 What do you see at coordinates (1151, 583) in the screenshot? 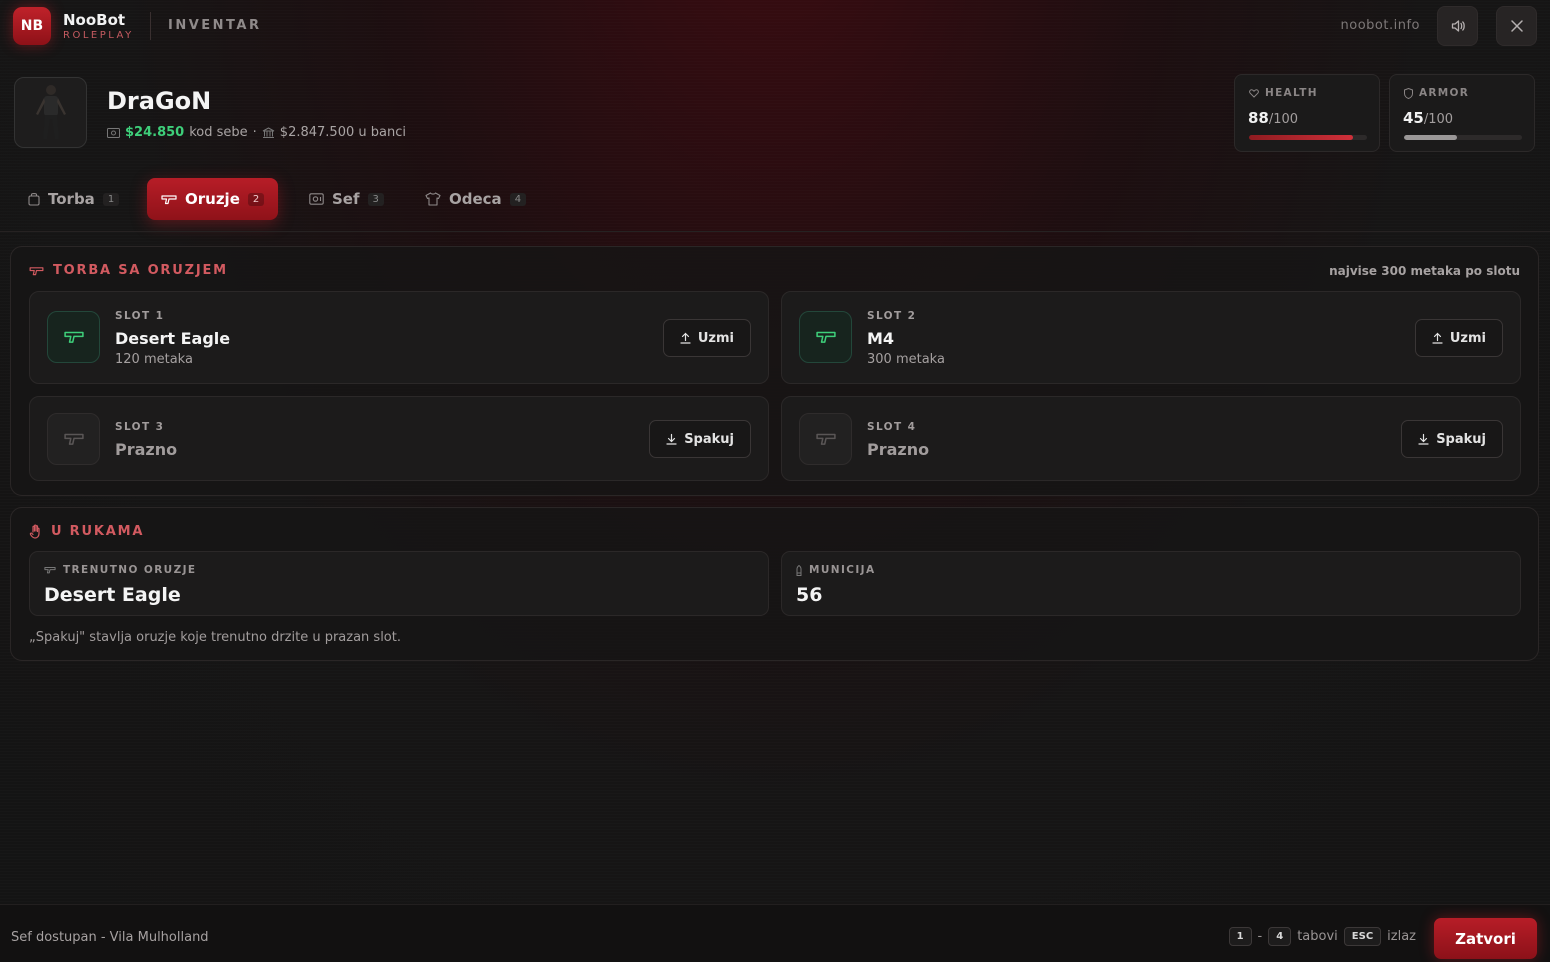
I see `ammo-card: MUNICIJA 56` at bounding box center [1151, 583].